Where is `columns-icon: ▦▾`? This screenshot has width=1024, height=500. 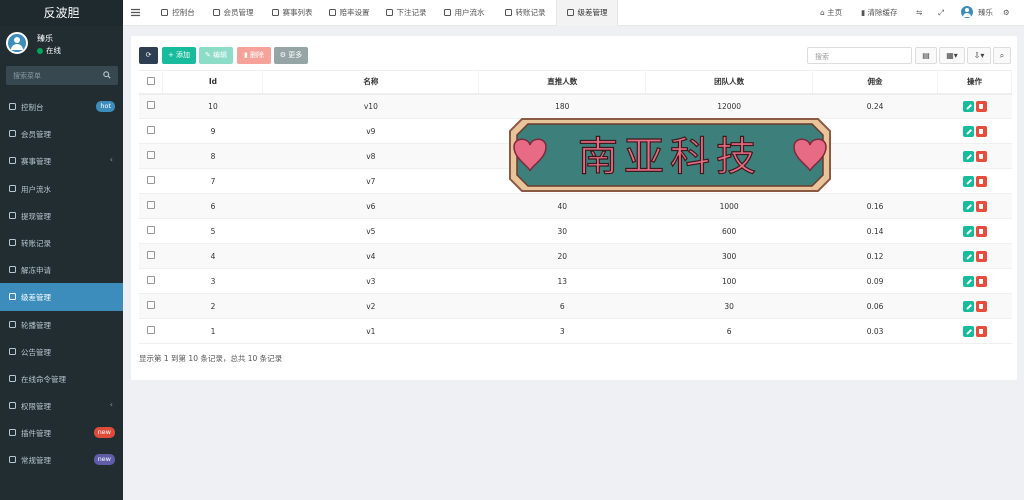
columns-icon: ▦▾ is located at coordinates (952, 55).